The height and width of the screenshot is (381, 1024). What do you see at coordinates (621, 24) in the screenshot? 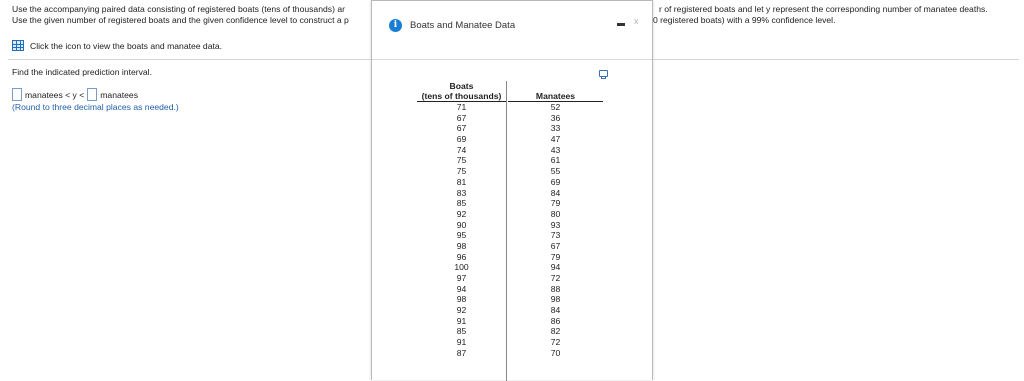
I see `minimize-icon` at bounding box center [621, 24].